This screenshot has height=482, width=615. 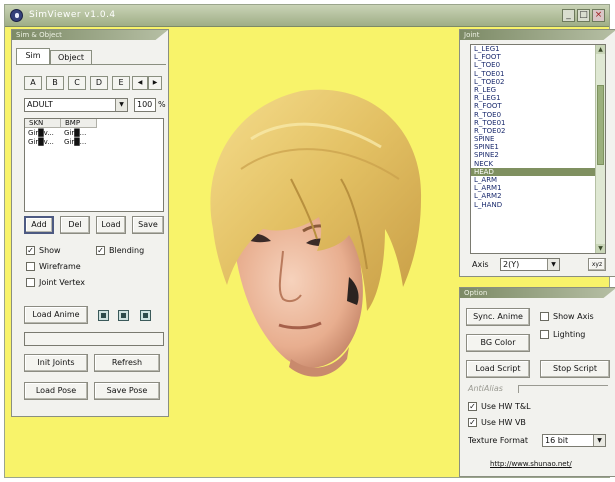 I want to click on use-hw-vb-label: Use HW VB, so click(x=503, y=422).